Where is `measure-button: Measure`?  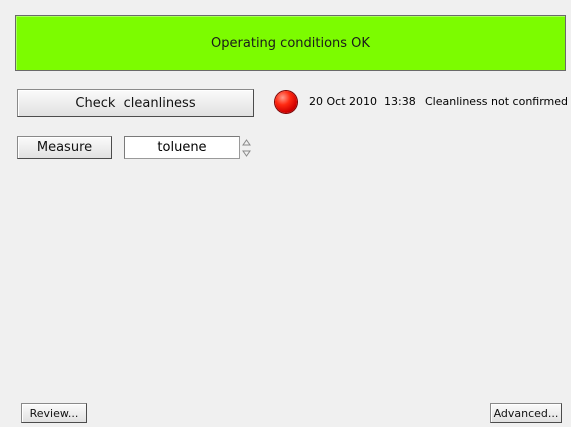 measure-button: Measure is located at coordinates (64, 147).